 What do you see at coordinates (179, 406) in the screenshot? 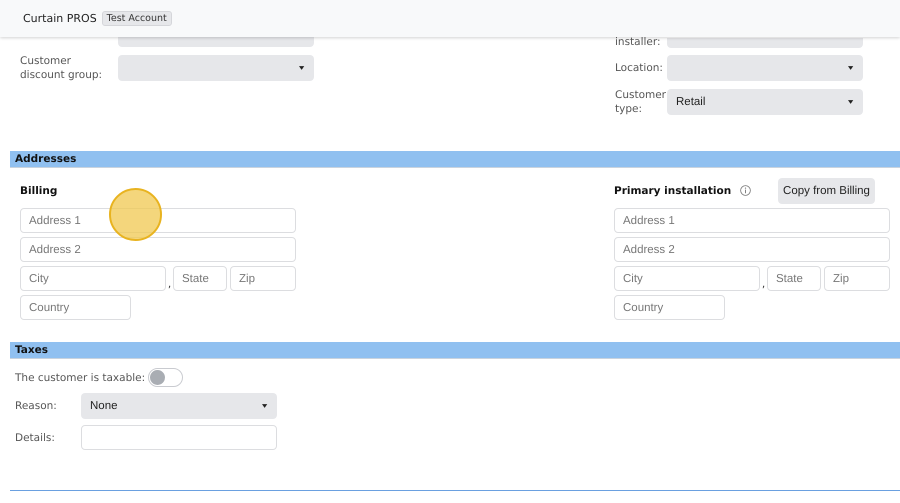
I see `select-field: None` at bounding box center [179, 406].